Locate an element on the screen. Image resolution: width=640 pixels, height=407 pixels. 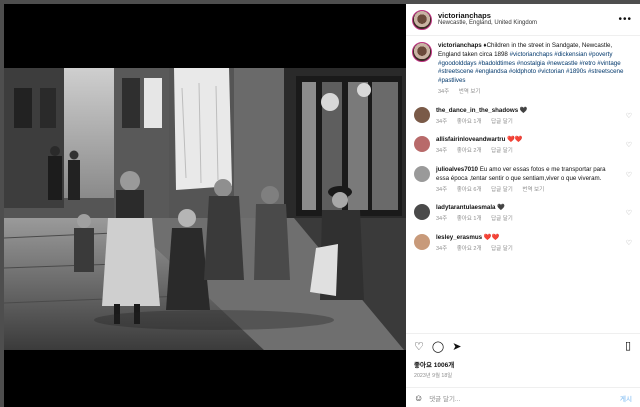
emoji-icon: ☺ is located at coordinates (418, 398).